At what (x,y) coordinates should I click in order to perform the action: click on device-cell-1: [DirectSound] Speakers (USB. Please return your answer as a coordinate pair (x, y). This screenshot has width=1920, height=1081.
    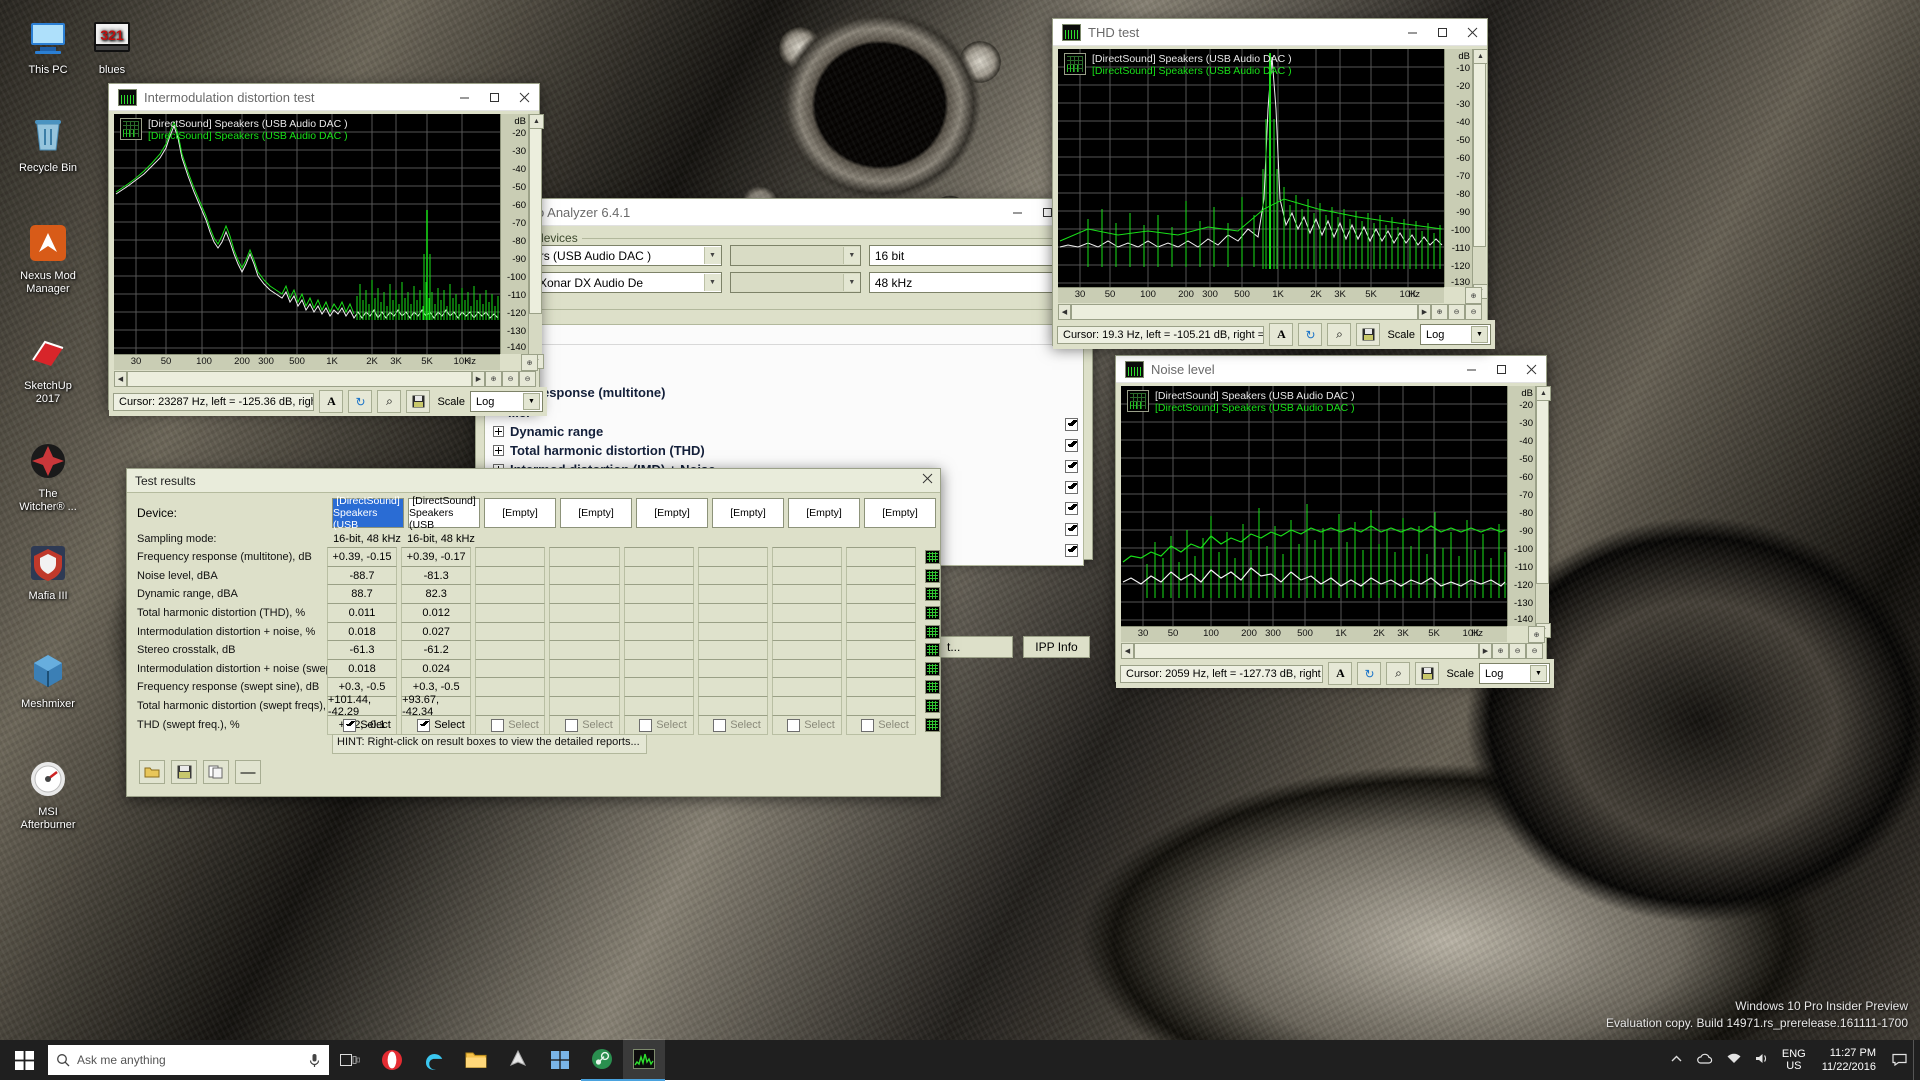
    Looking at the image, I should click on (368, 513).